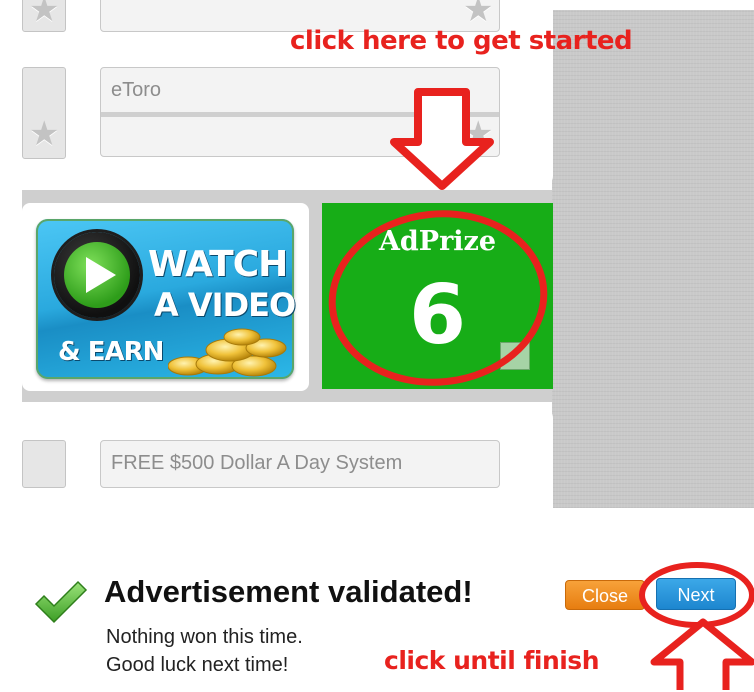 The image size is (754, 692). Describe the element at coordinates (225, 305) in the screenshot. I see `video-label: A VIDEO` at that location.